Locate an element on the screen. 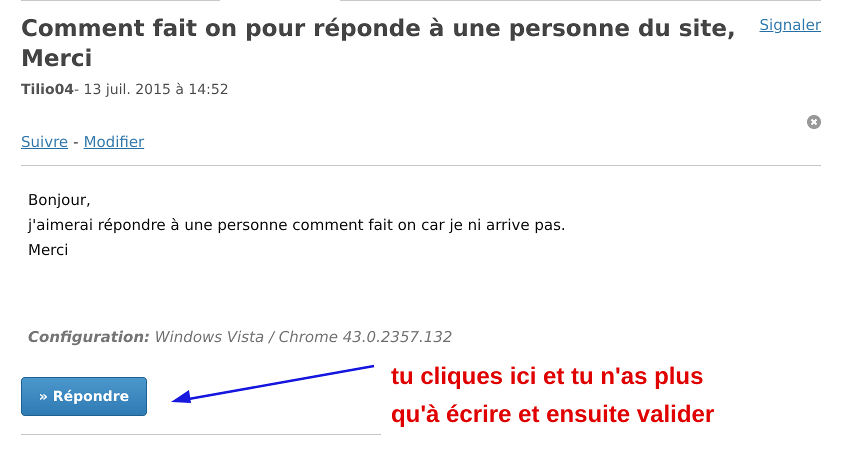 The width and height of the screenshot is (844, 463). author-name: Tilio04 is located at coordinates (47, 90).